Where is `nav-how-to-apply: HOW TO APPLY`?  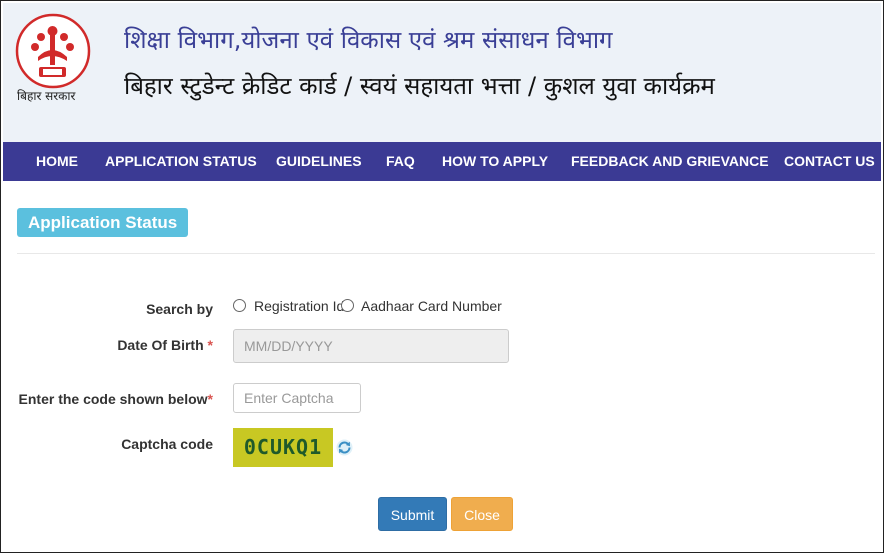
nav-how-to-apply: HOW TO APPLY is located at coordinates (495, 161).